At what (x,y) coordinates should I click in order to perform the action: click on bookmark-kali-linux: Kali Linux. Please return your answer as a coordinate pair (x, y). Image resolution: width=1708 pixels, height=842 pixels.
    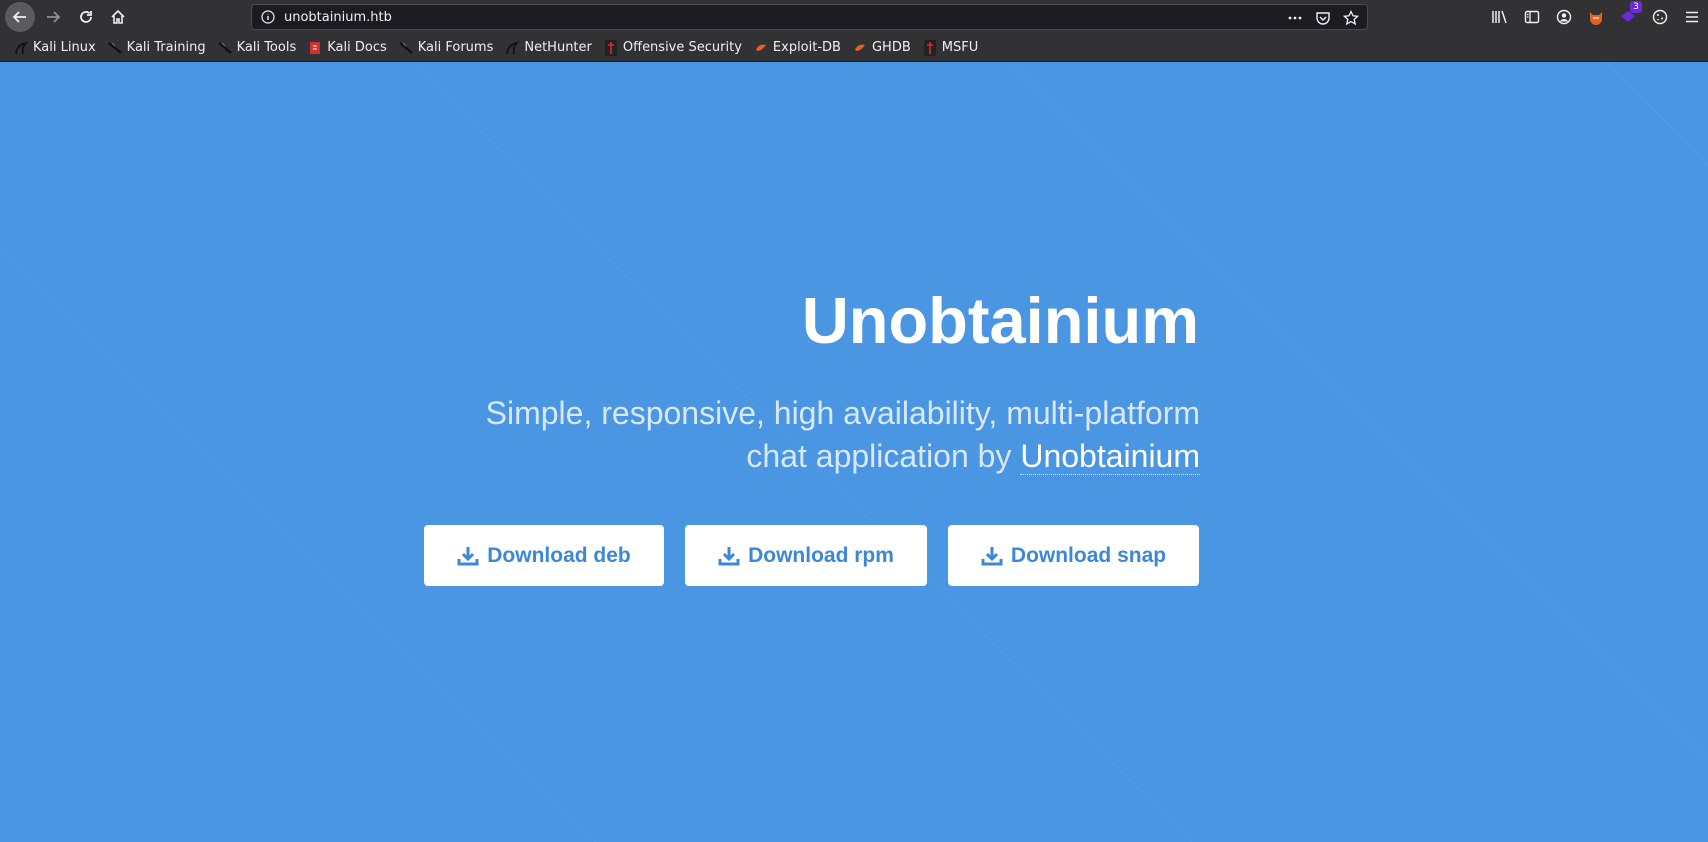
    Looking at the image, I should click on (54, 48).